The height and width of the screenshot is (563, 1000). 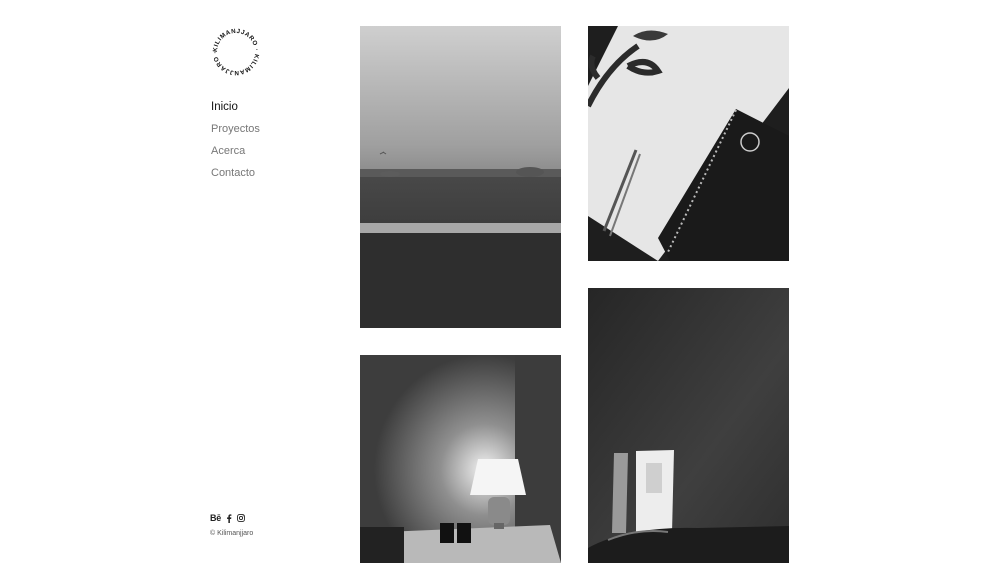 I want to click on main-nav: Inicio Proyectos Acerca Contacto, so click(x=235, y=144).